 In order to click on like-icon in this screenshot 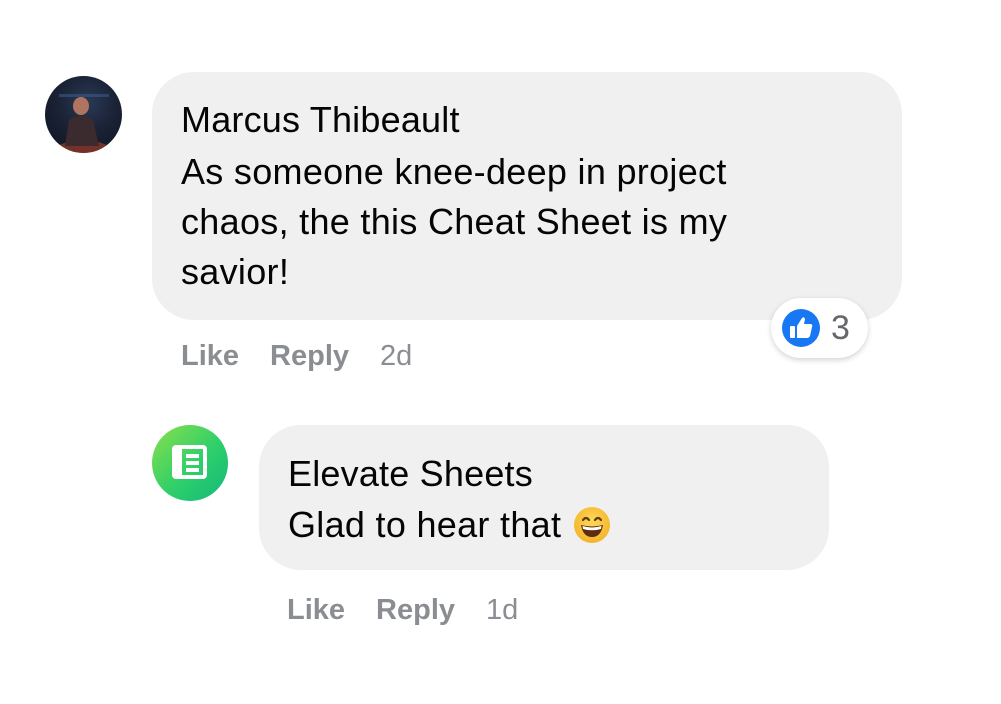, I will do `click(801, 328)`.